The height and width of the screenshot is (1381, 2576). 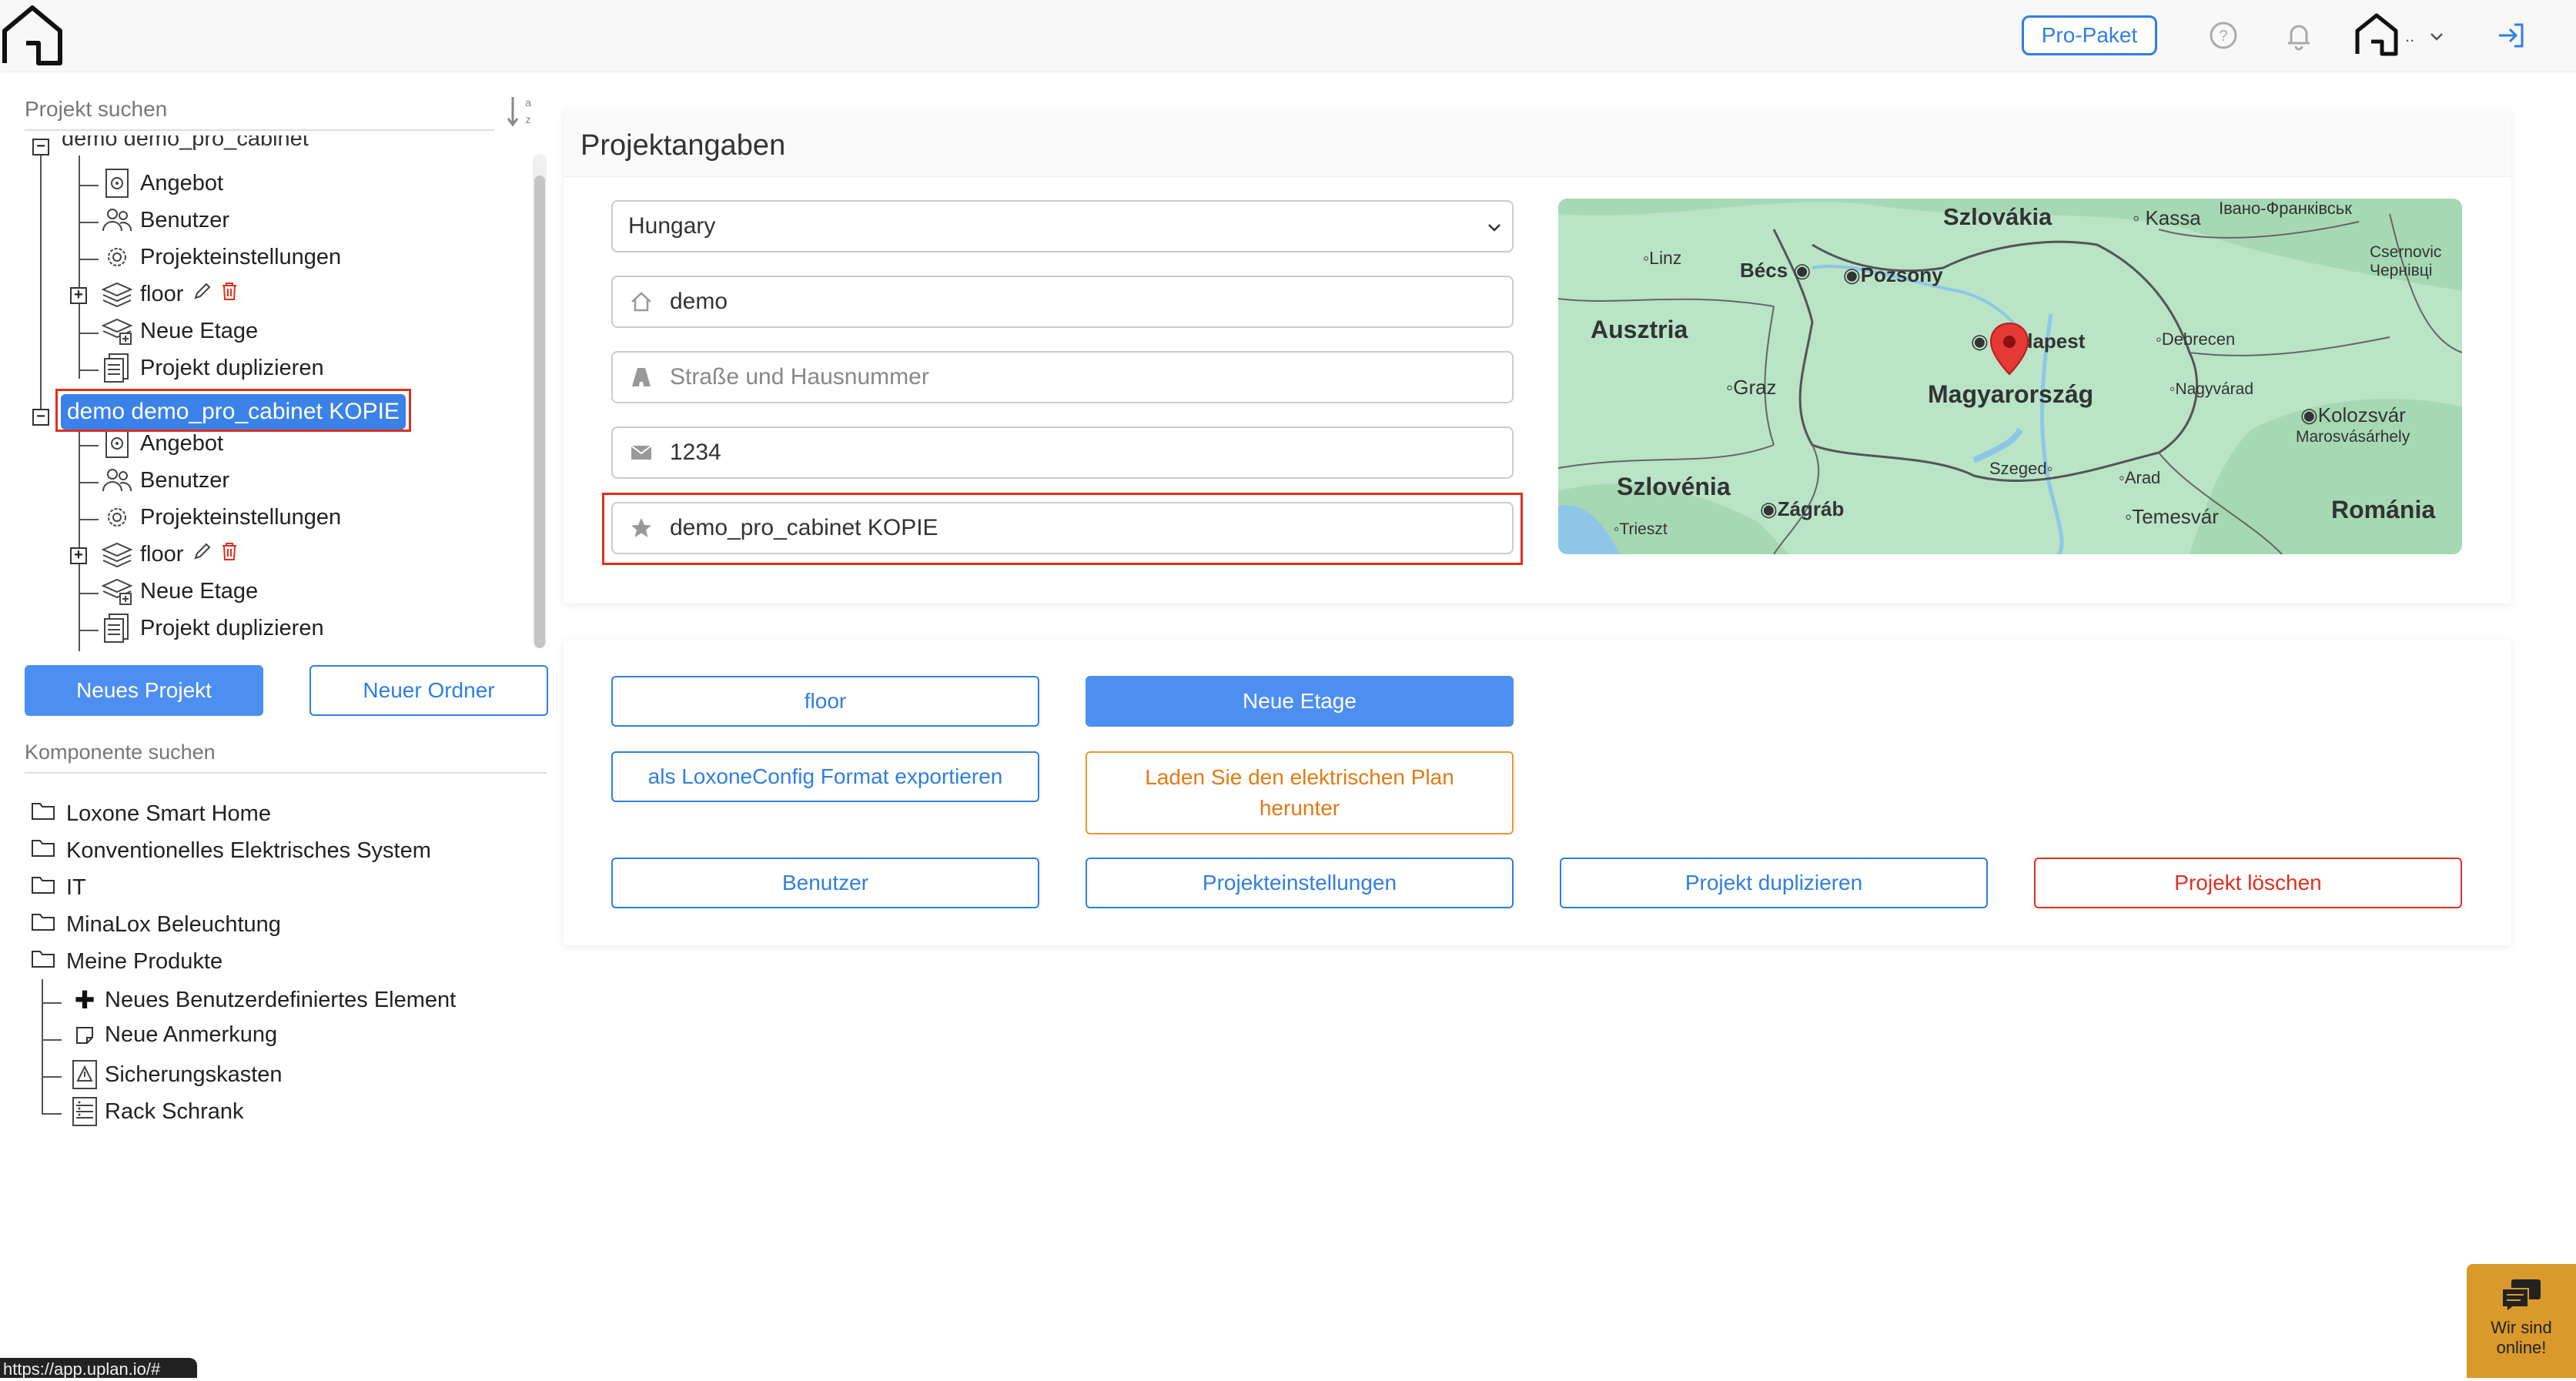 I want to click on pro-package-button: Pro-Paket, so click(x=2090, y=35).